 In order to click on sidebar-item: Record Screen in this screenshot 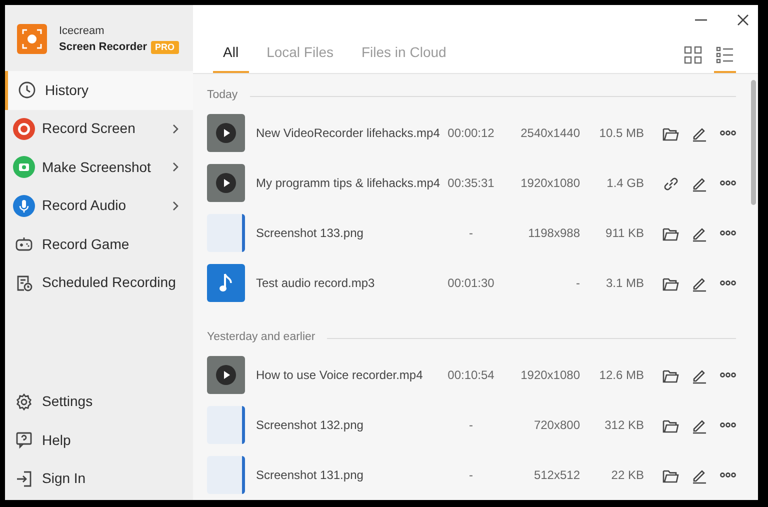, I will do `click(99, 129)`.